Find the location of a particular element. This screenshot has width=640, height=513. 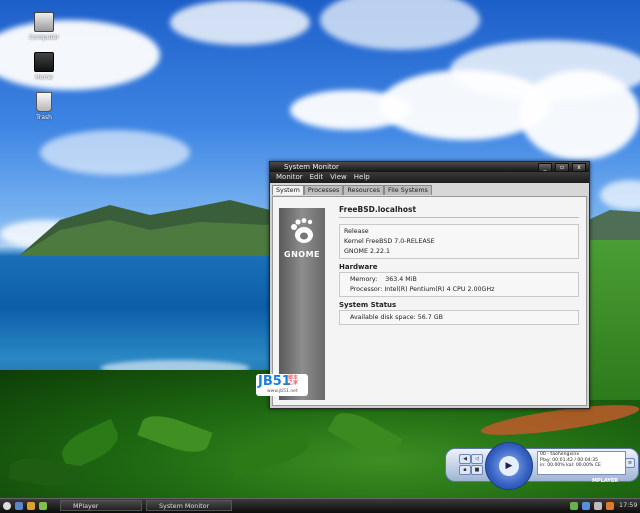

watermark-url: www.jb51.net is located at coordinates (282, 391).